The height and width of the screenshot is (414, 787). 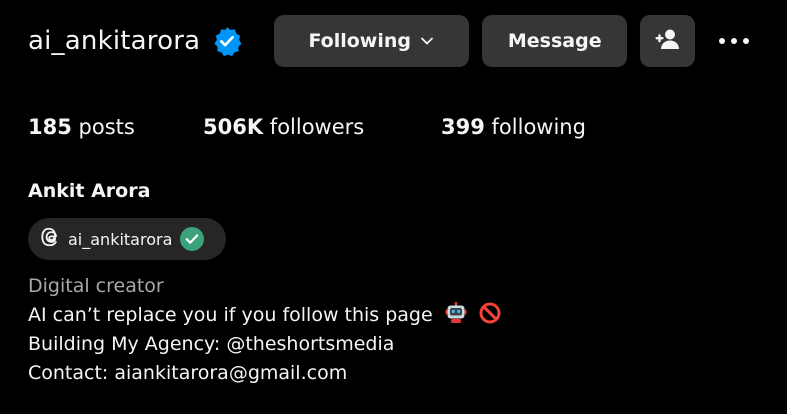 I want to click on chevron-down-icon, so click(x=427, y=41).